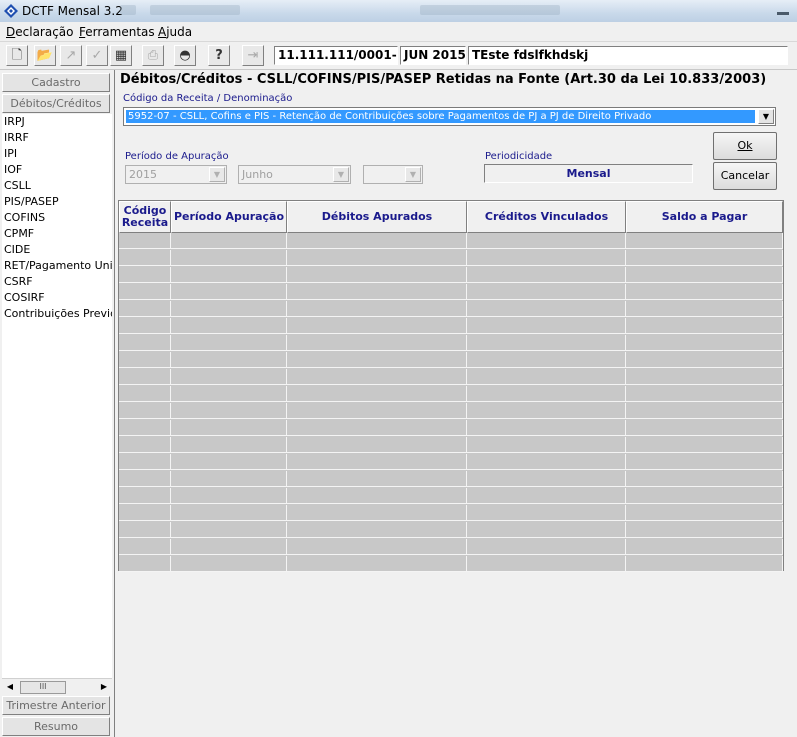  I want to click on list-item: RET/Pagamento Unificado, so click(57, 266).